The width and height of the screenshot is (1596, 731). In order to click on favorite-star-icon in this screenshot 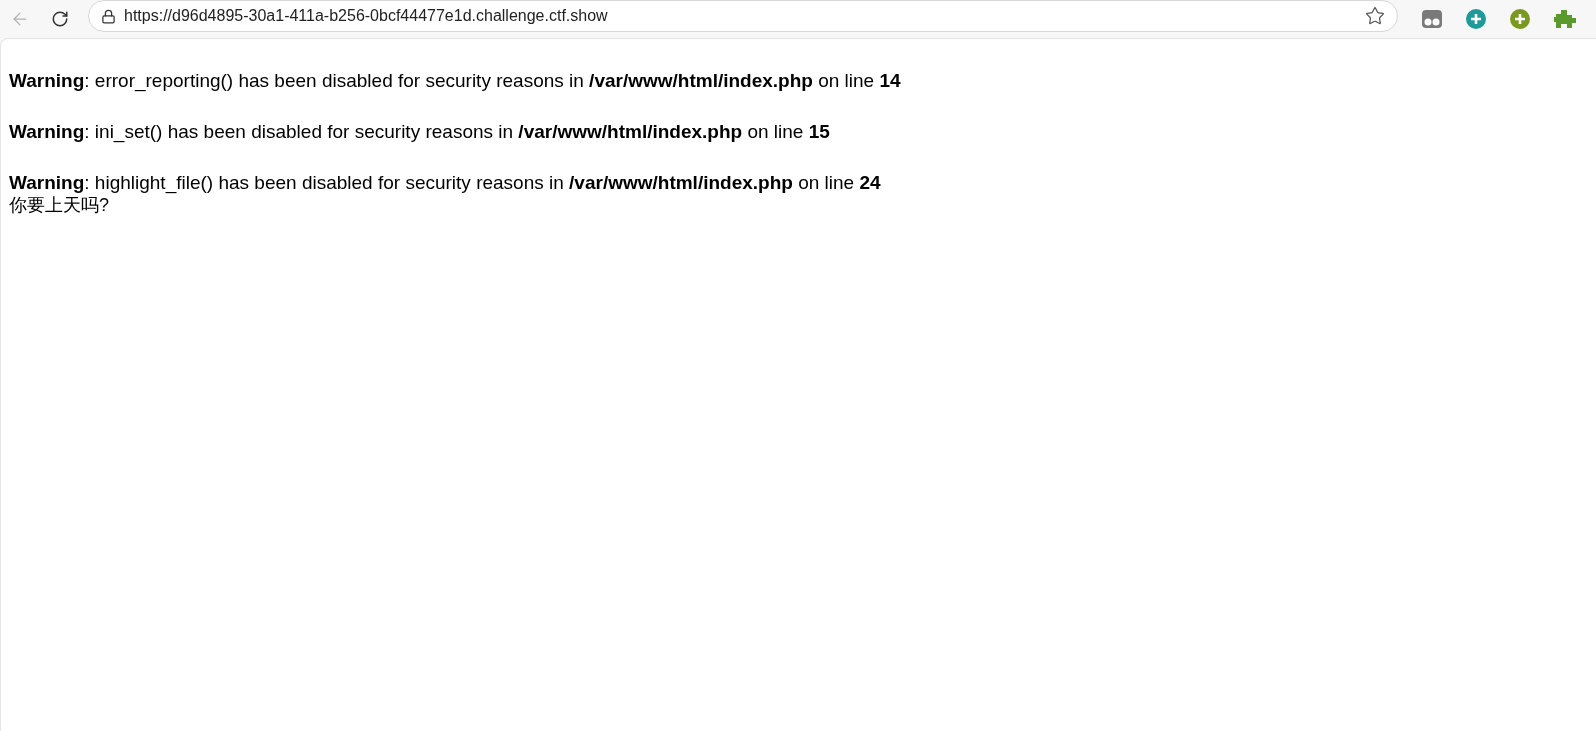, I will do `click(1375, 16)`.